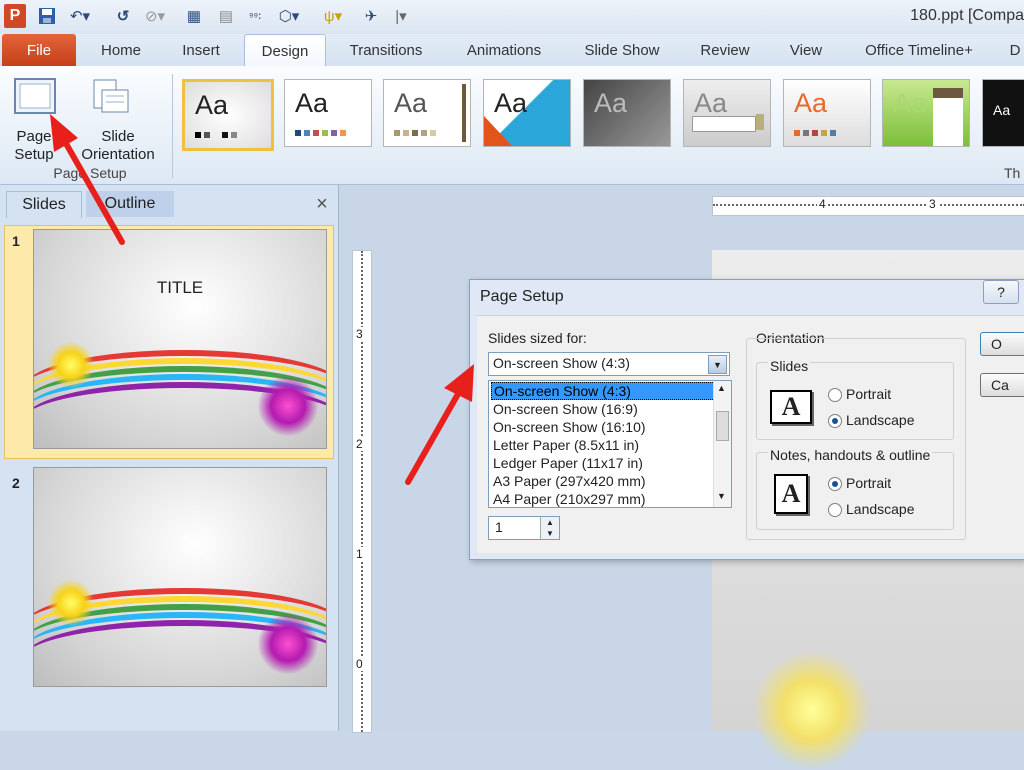 This screenshot has height=770, width=1024. I want to click on list-item: A3 Paper (297x420 mm), so click(602, 481).